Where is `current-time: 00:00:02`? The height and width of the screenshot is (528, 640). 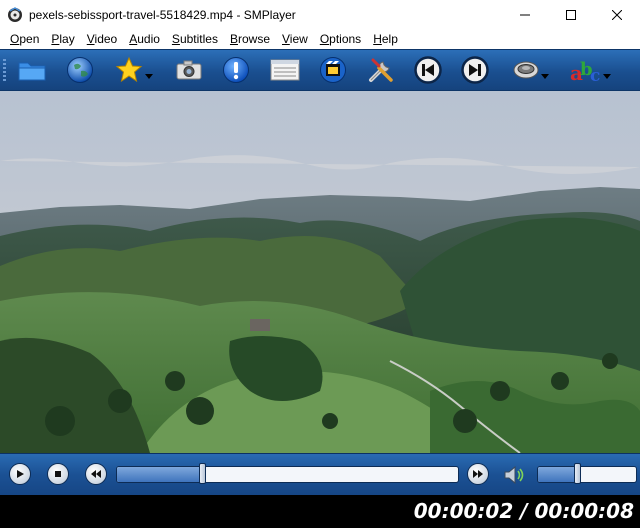 current-time: 00:00:02 is located at coordinates (463, 511).